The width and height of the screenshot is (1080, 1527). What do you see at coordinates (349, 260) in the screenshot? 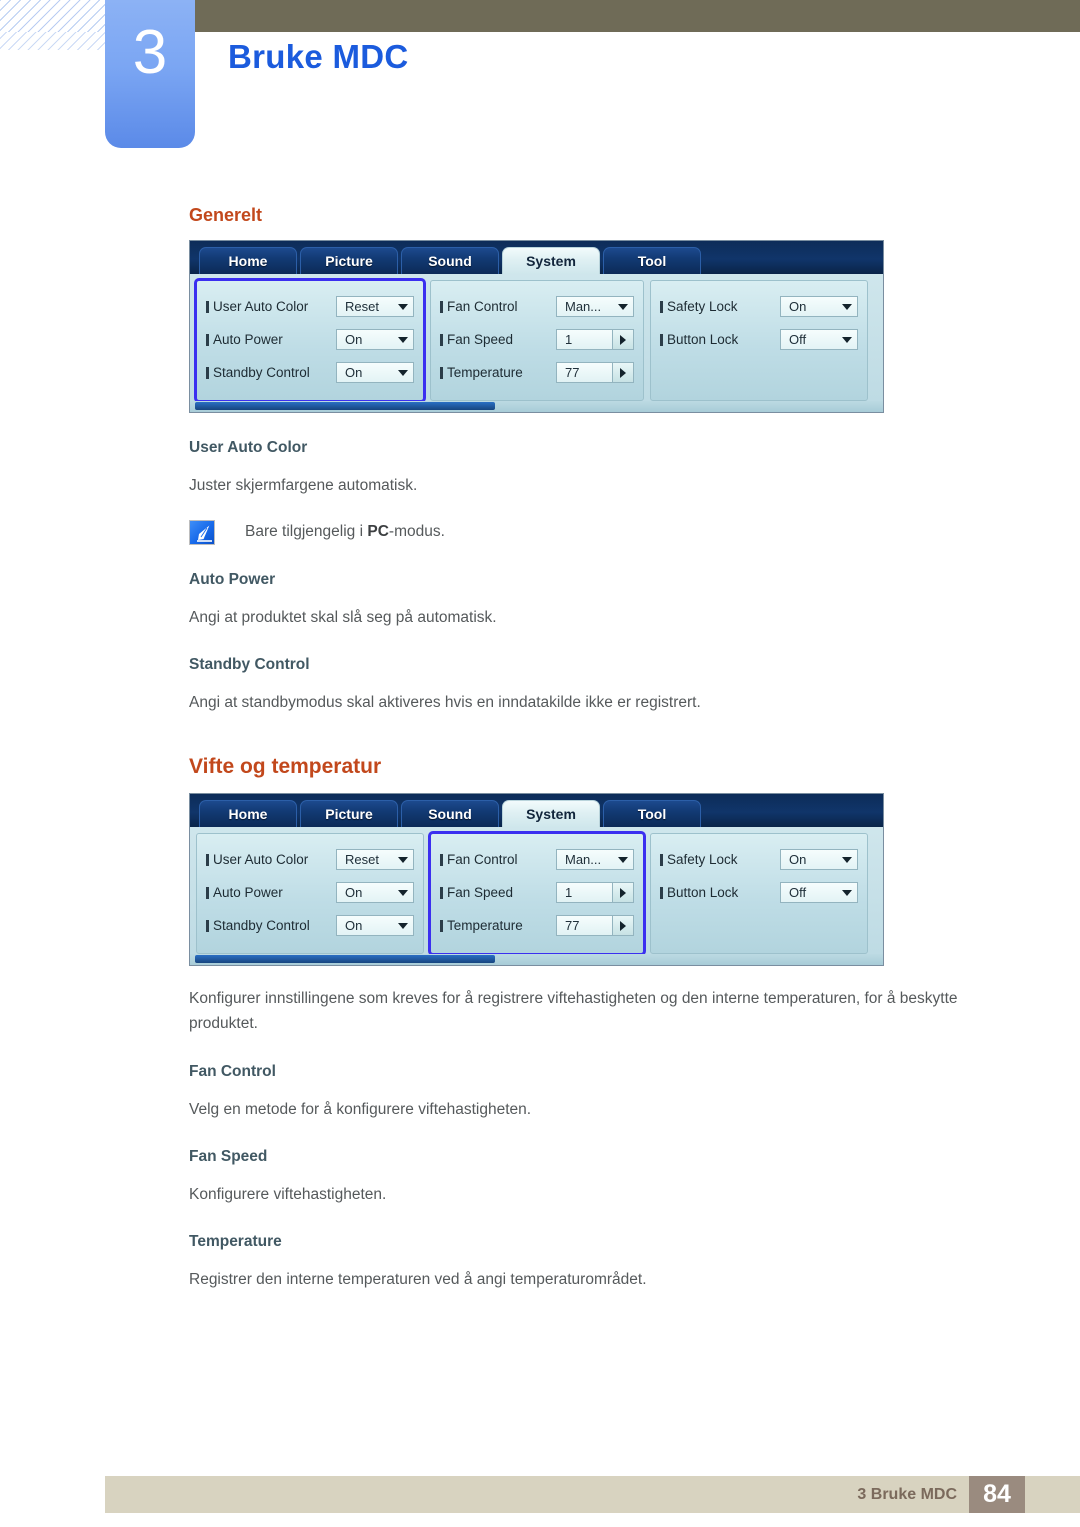
I see `tab-picture: Picture` at bounding box center [349, 260].